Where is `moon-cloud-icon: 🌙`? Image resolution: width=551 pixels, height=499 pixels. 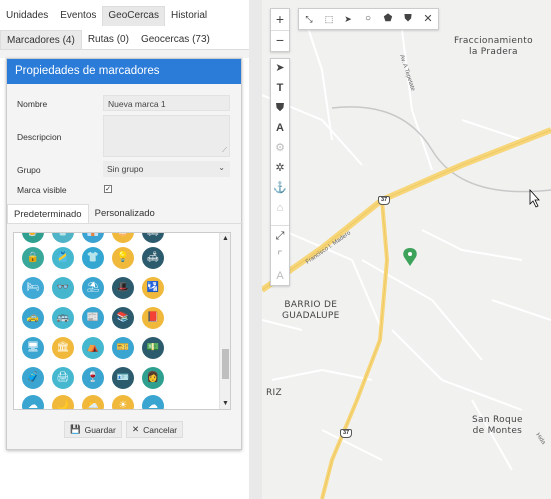 moon-cloud-icon: 🌙 is located at coordinates (63, 402).